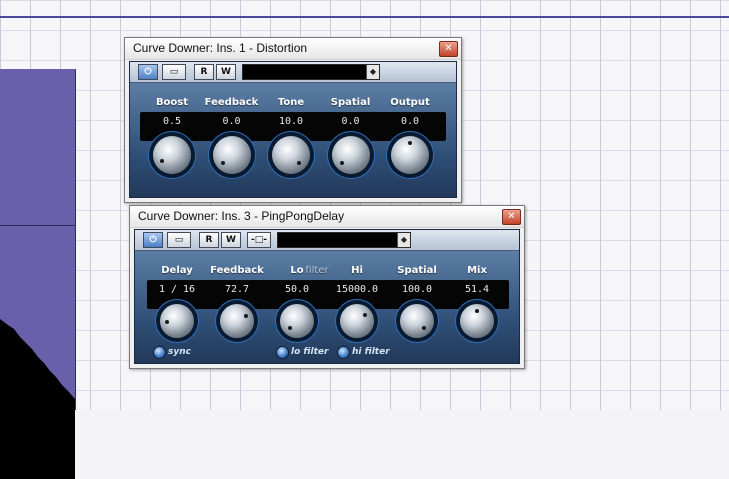 The height and width of the screenshot is (479, 729). I want to click on delay-value: 1 / 16, so click(177, 289).